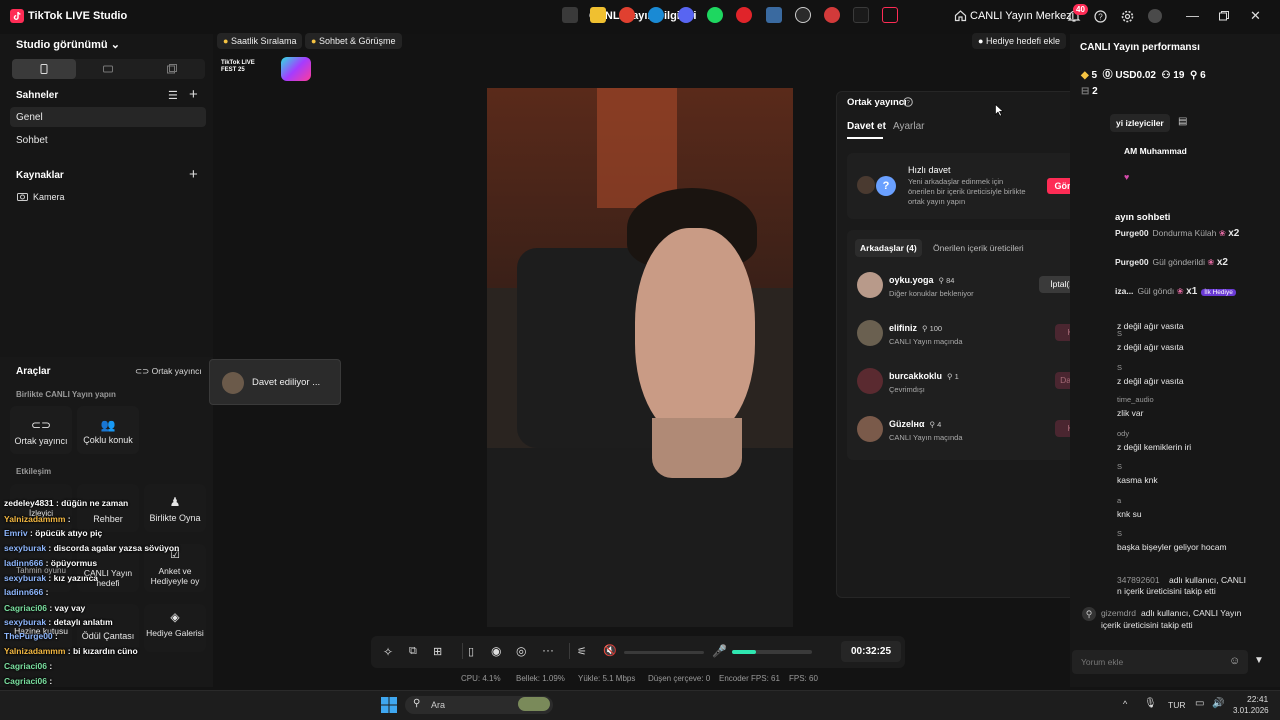 Image resolution: width=1280 pixels, height=720 pixels. Describe the element at coordinates (471, 651) in the screenshot. I see `phone-icon: ▯` at that location.